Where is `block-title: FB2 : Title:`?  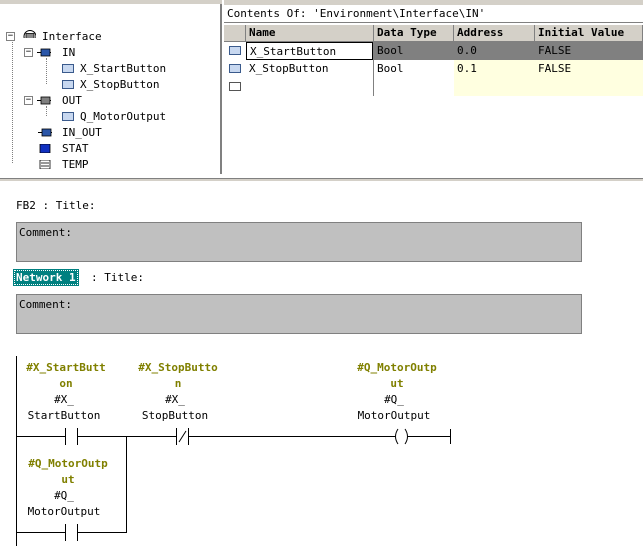
block-title: FB2 : Title: is located at coordinates (55, 205).